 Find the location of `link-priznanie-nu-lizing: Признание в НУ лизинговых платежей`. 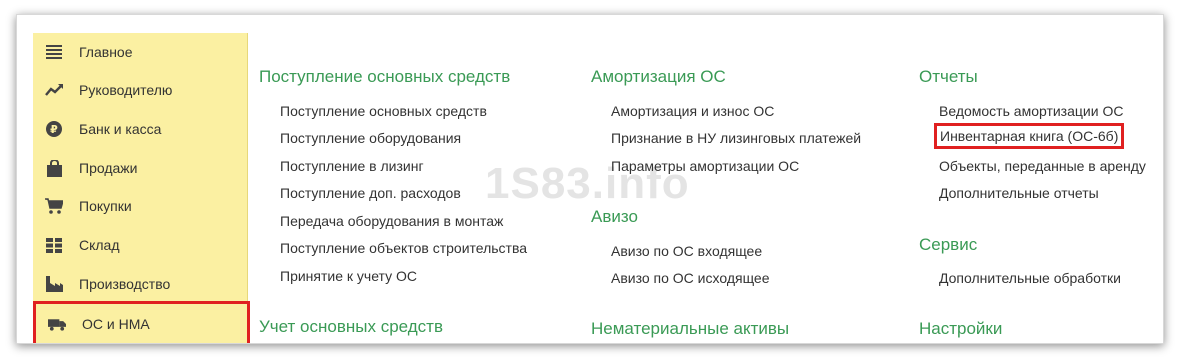

link-priznanie-nu-lizing: Признание в НУ лизинговых платежей is located at coordinates (736, 138).